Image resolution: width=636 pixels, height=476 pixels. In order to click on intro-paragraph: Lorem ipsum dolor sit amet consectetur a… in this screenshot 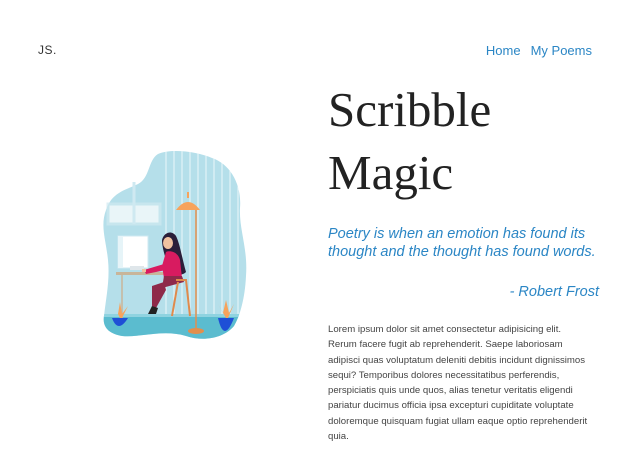, I will do `click(458, 383)`.